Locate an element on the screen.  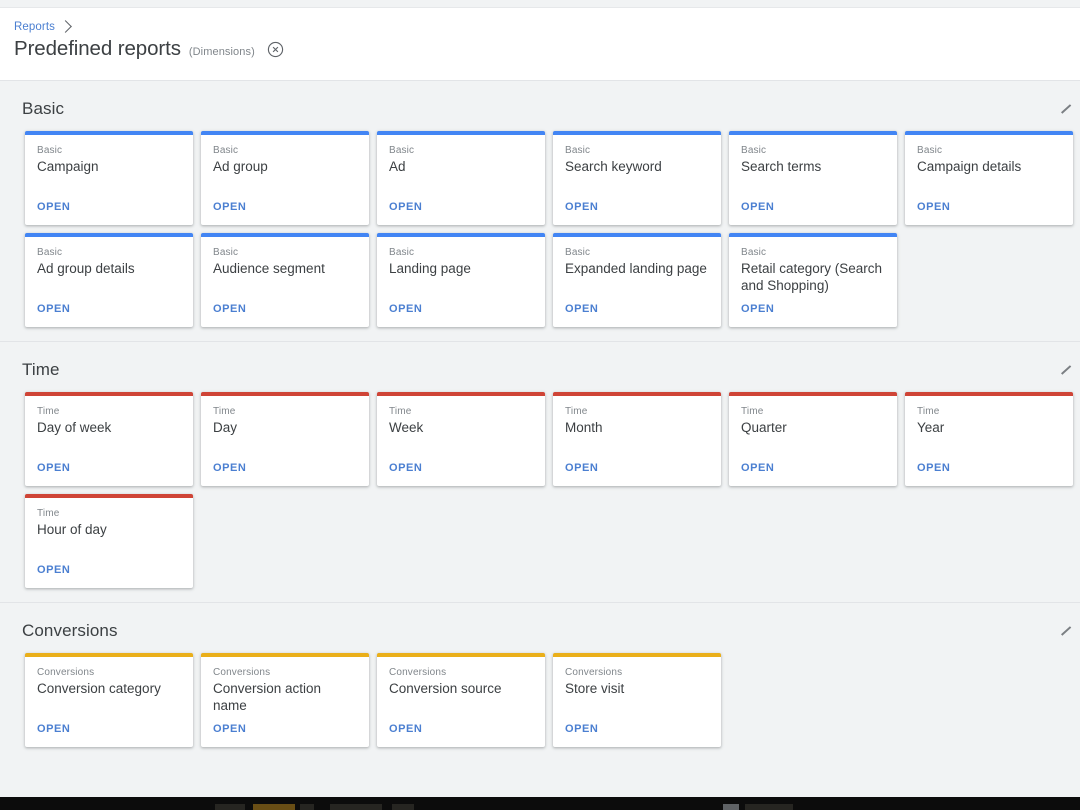
report-card-title: Audience segment is located at coordinates (269, 268).